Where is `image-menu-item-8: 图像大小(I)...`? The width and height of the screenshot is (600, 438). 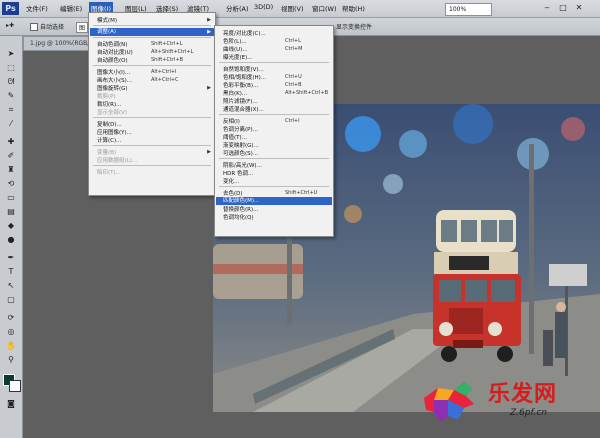
image-menu-item-8: 图像大小(I)... is located at coordinates (113, 72).